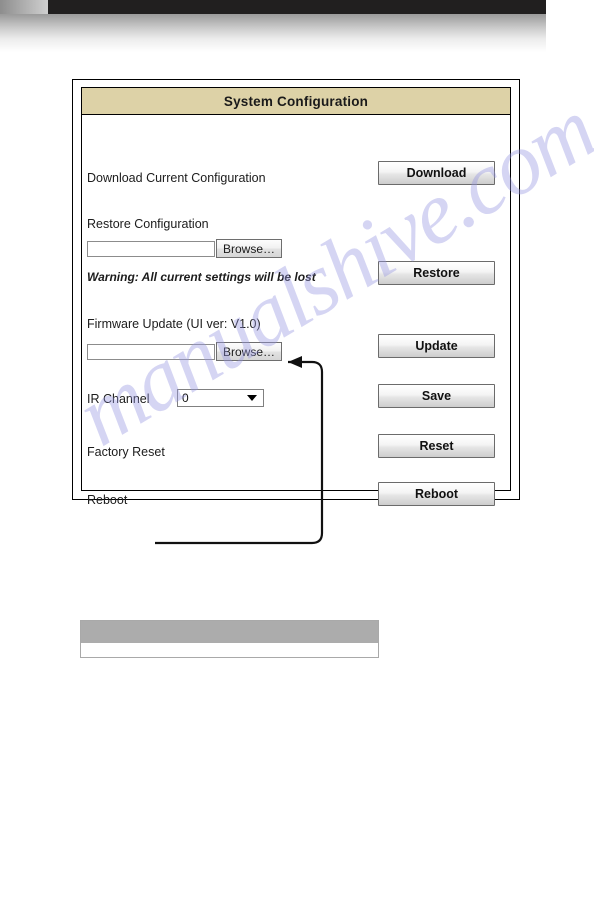 This screenshot has height=918, width=594. Describe the element at coordinates (229, 650) in the screenshot. I see `empty-table-body` at that location.